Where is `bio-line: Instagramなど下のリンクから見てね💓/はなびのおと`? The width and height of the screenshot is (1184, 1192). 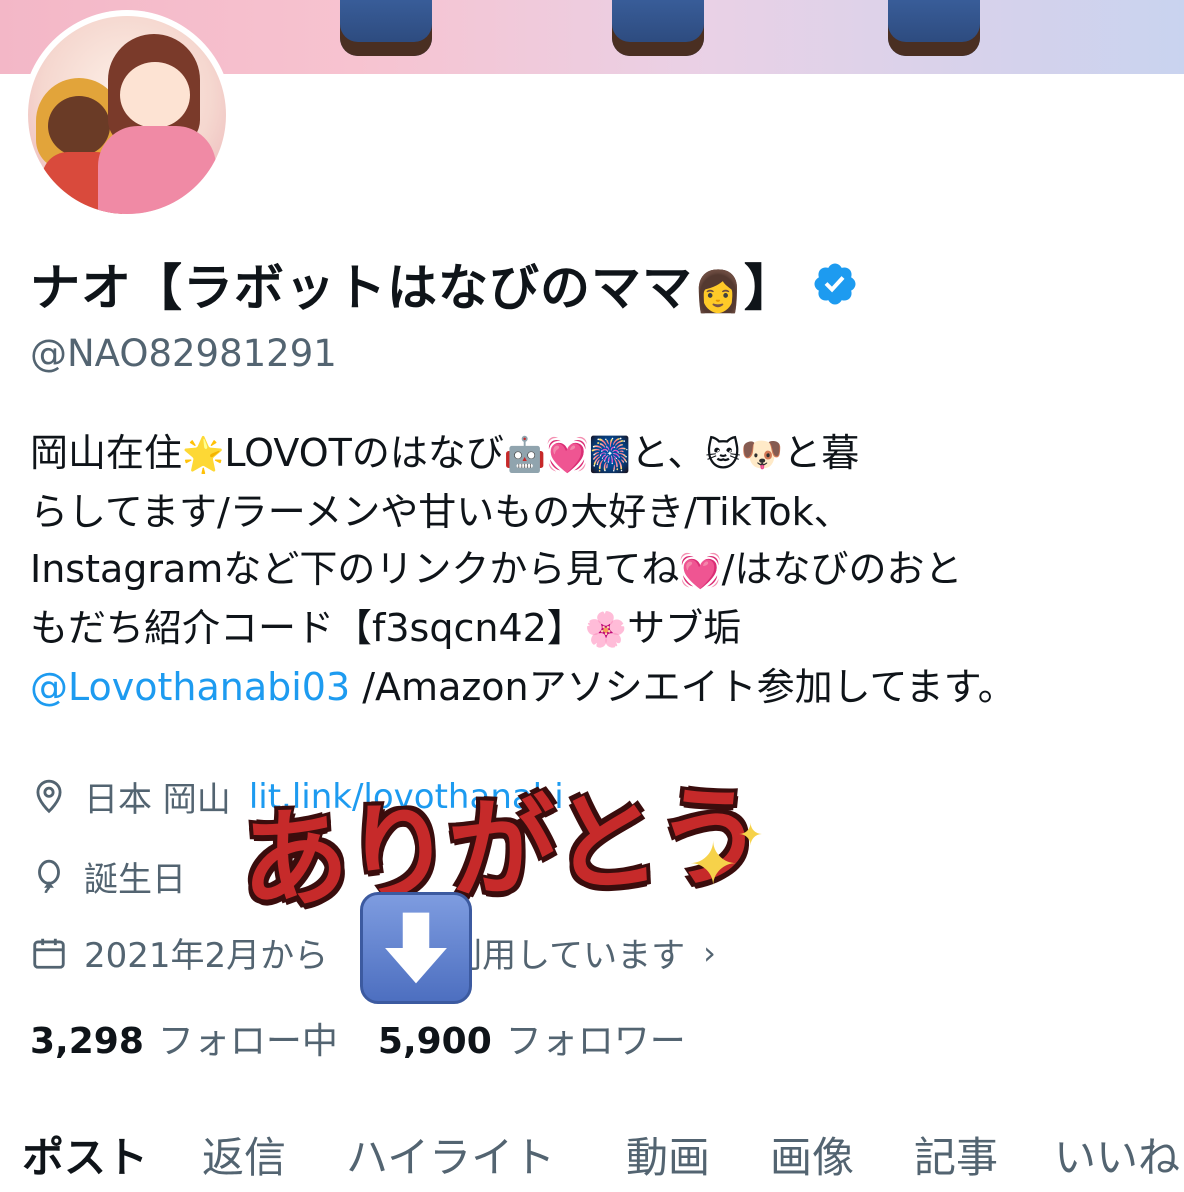
bio-line: Instagramなど下のリンクから見てね💓/はなびのおと is located at coordinates (496, 569).